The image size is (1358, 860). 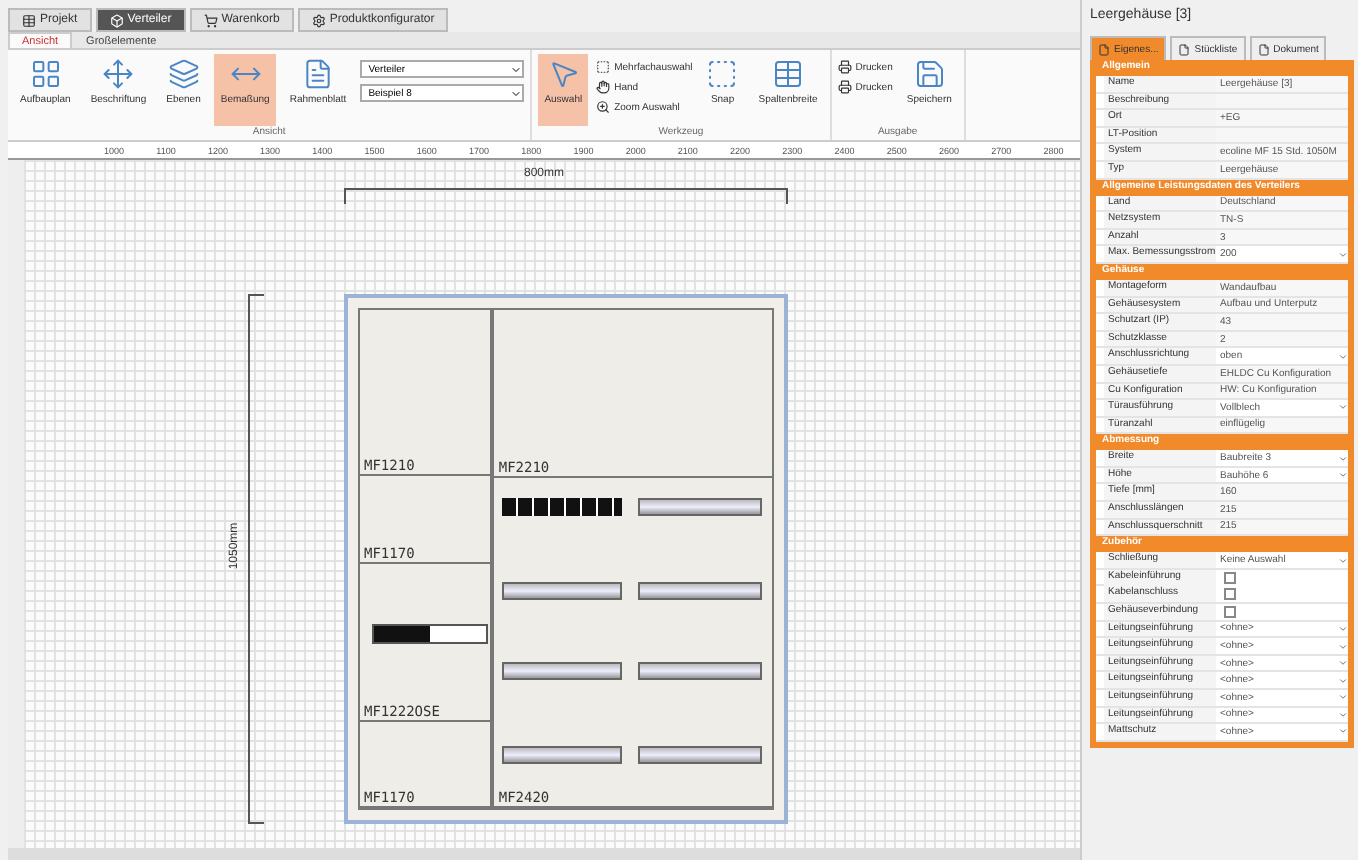 I want to click on breaker-row-drawing, so click(x=562, y=506).